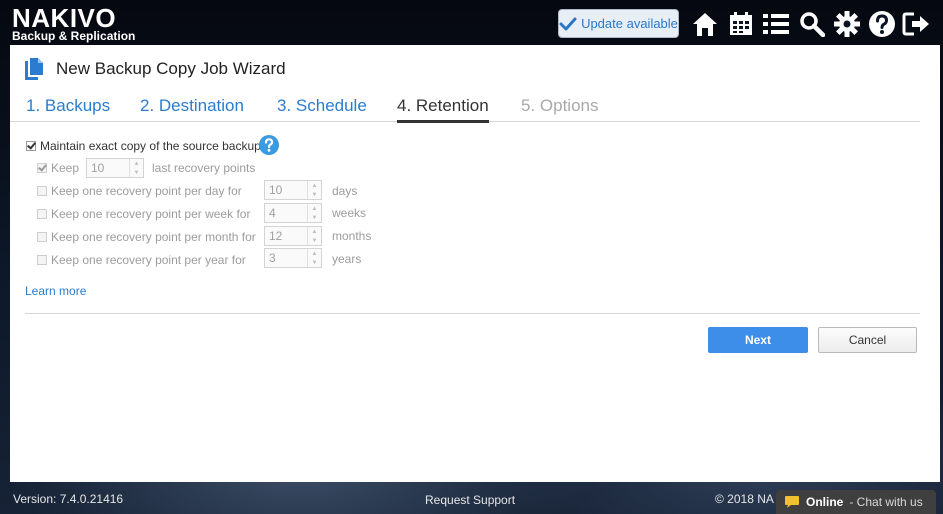 Image resolution: width=943 pixels, height=514 pixels. Describe the element at coordinates (867, 340) in the screenshot. I see `cancel-button: Cancel` at that location.